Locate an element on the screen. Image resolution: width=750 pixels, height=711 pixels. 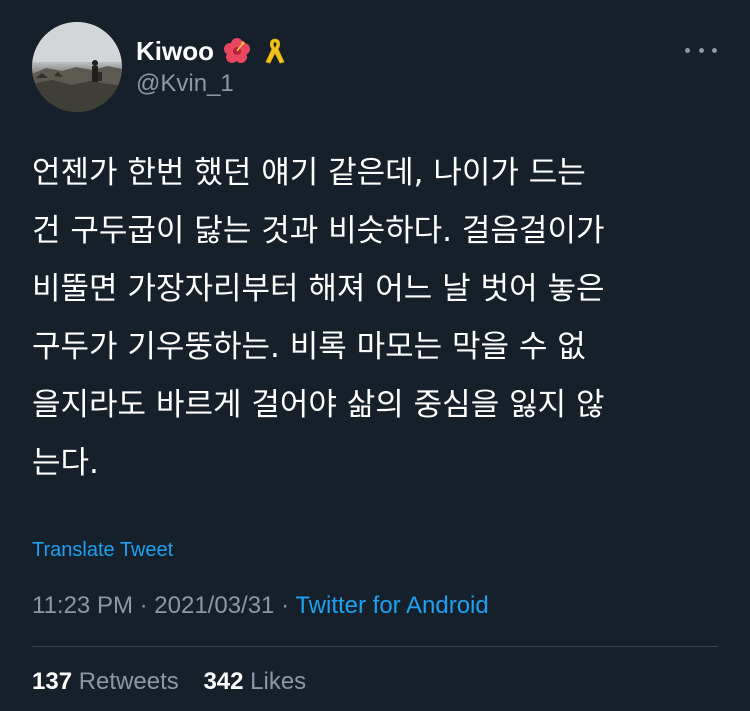
yellow-ribbon-icon is located at coordinates (275, 51).